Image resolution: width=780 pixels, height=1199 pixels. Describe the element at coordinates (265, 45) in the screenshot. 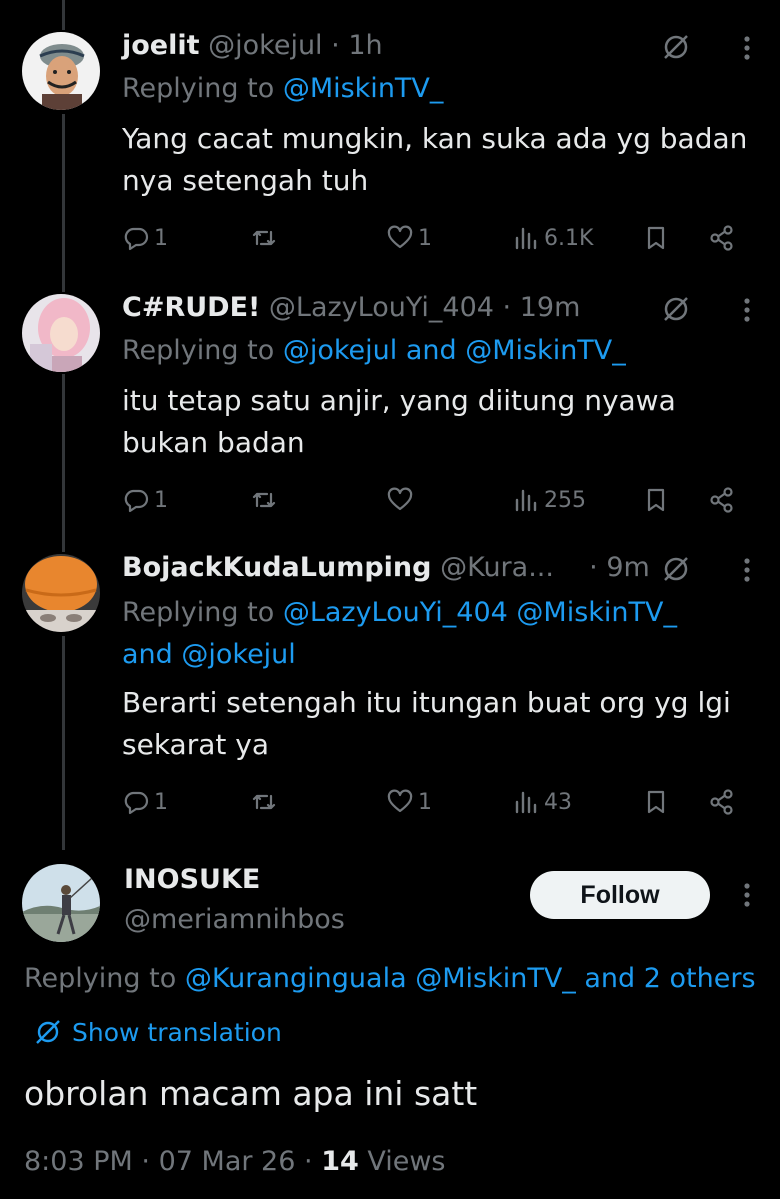

I see `user-handle: @jokejul` at that location.